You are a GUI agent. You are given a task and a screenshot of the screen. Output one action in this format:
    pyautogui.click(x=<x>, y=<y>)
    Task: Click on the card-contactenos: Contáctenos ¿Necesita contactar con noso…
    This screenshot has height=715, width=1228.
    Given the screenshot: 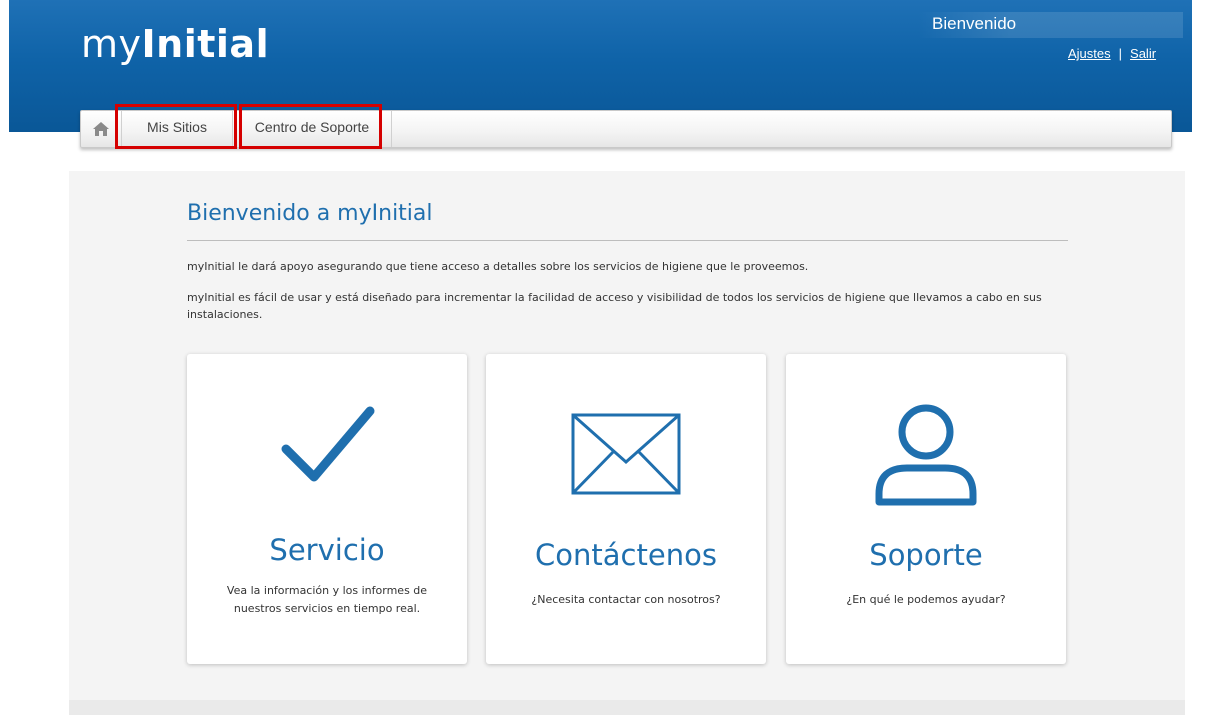 What is the action you would take?
    pyautogui.click(x=626, y=509)
    